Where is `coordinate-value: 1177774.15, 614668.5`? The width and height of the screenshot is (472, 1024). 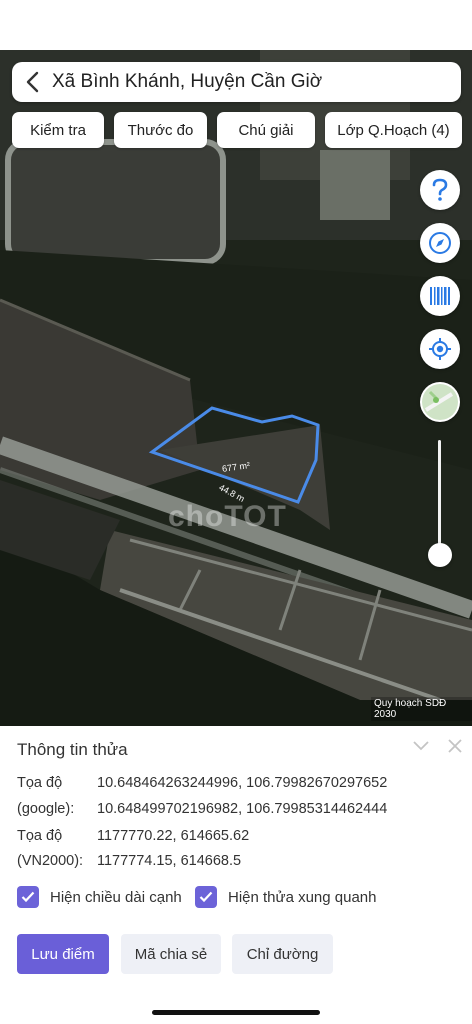
coordinate-value: 1177774.15, 614668.5 is located at coordinates (169, 861).